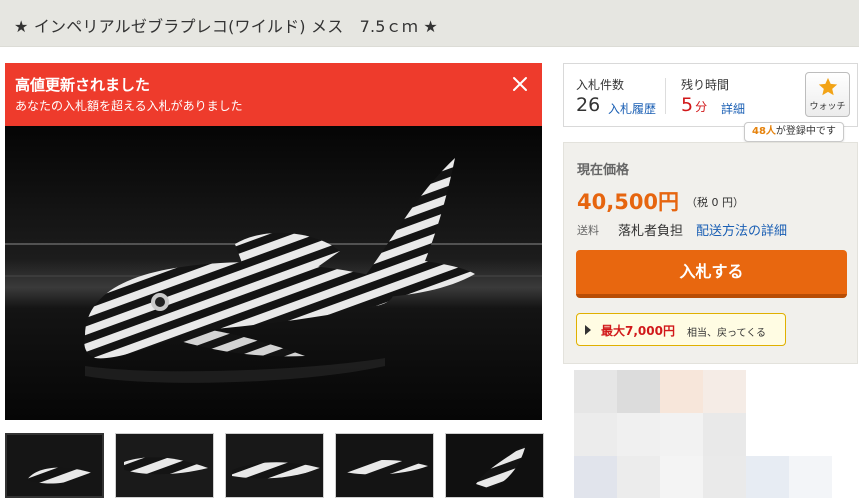  What do you see at coordinates (764, 131) in the screenshot?
I see `watch-count: 48人` at bounding box center [764, 131].